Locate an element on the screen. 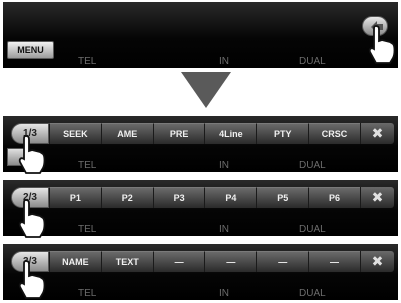 This screenshot has height=303, width=401. pre-button: PRE is located at coordinates (178, 133).